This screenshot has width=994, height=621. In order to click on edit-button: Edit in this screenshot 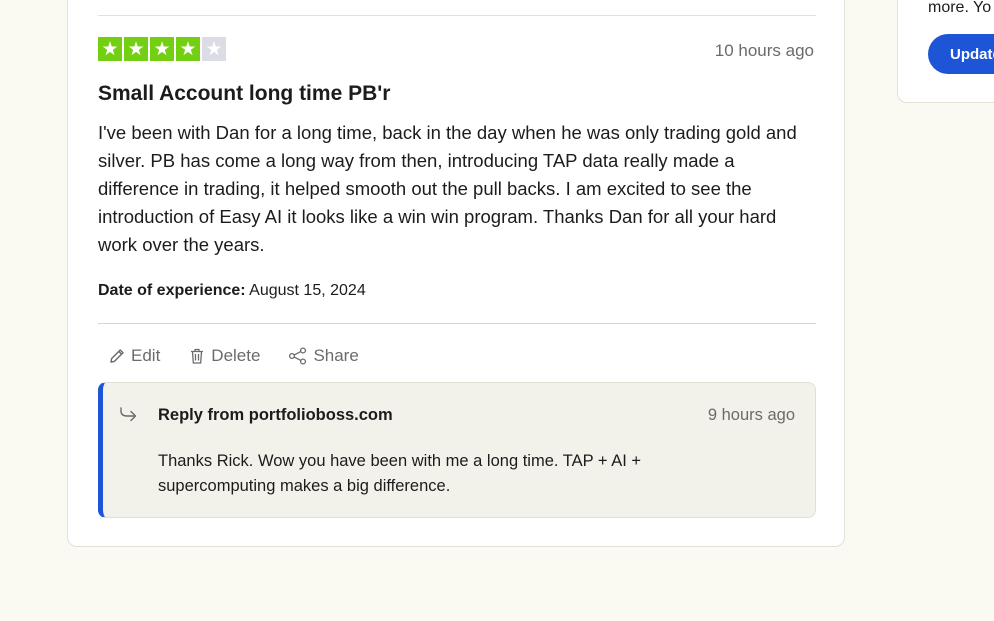, I will do `click(134, 356)`.